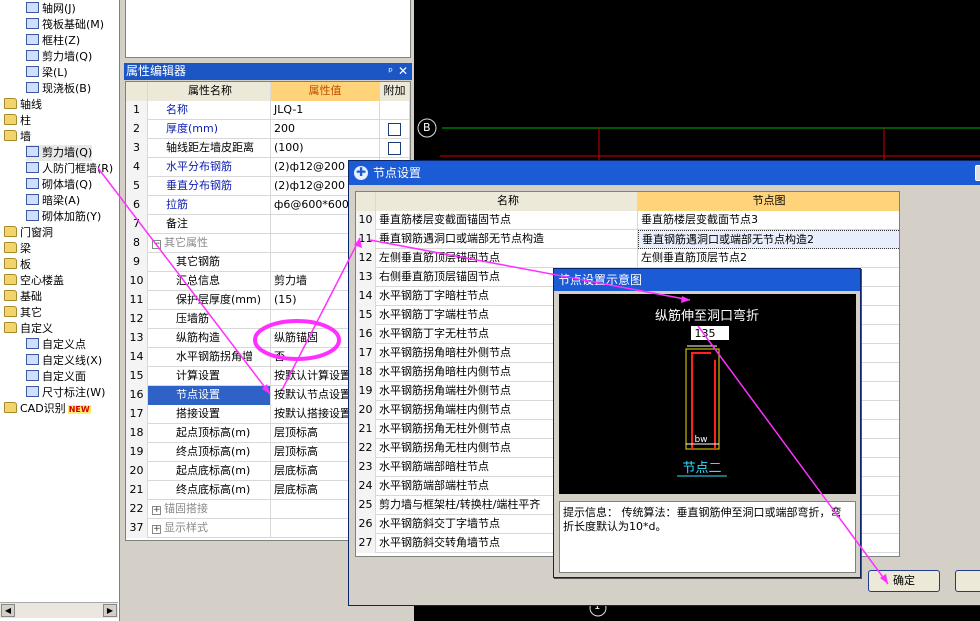 This screenshot has width=980, height=621. Describe the element at coordinates (366, 505) in the screenshot. I see `row-number: 25` at that location.